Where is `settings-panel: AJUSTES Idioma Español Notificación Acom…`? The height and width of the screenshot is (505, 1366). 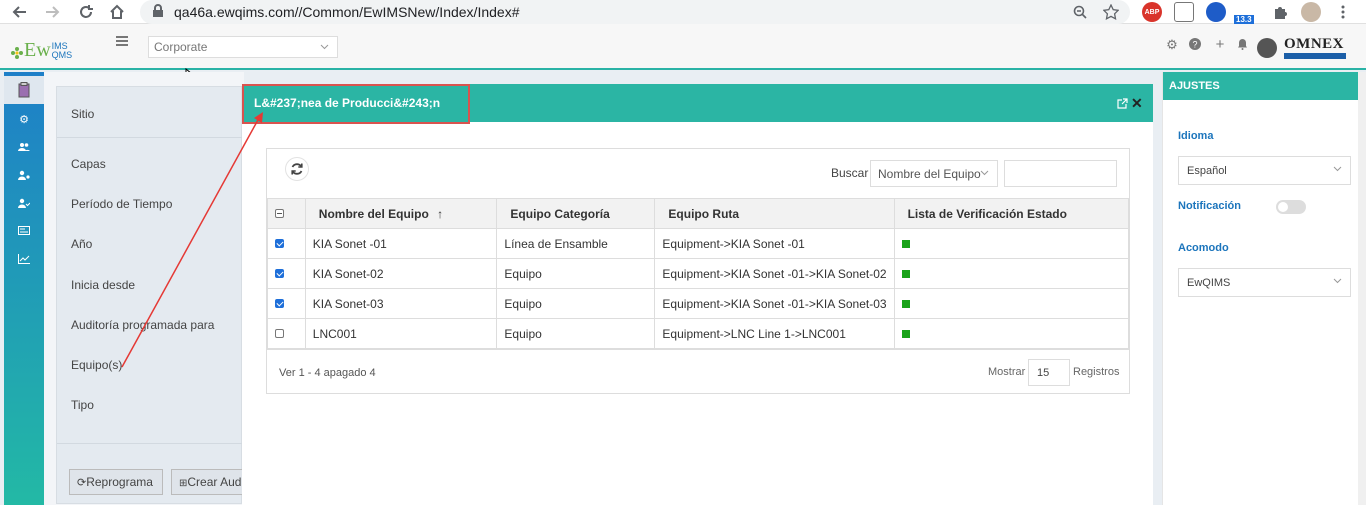
settings-panel: AJUSTES Idioma Español Notificación Acom… is located at coordinates (1264, 288).